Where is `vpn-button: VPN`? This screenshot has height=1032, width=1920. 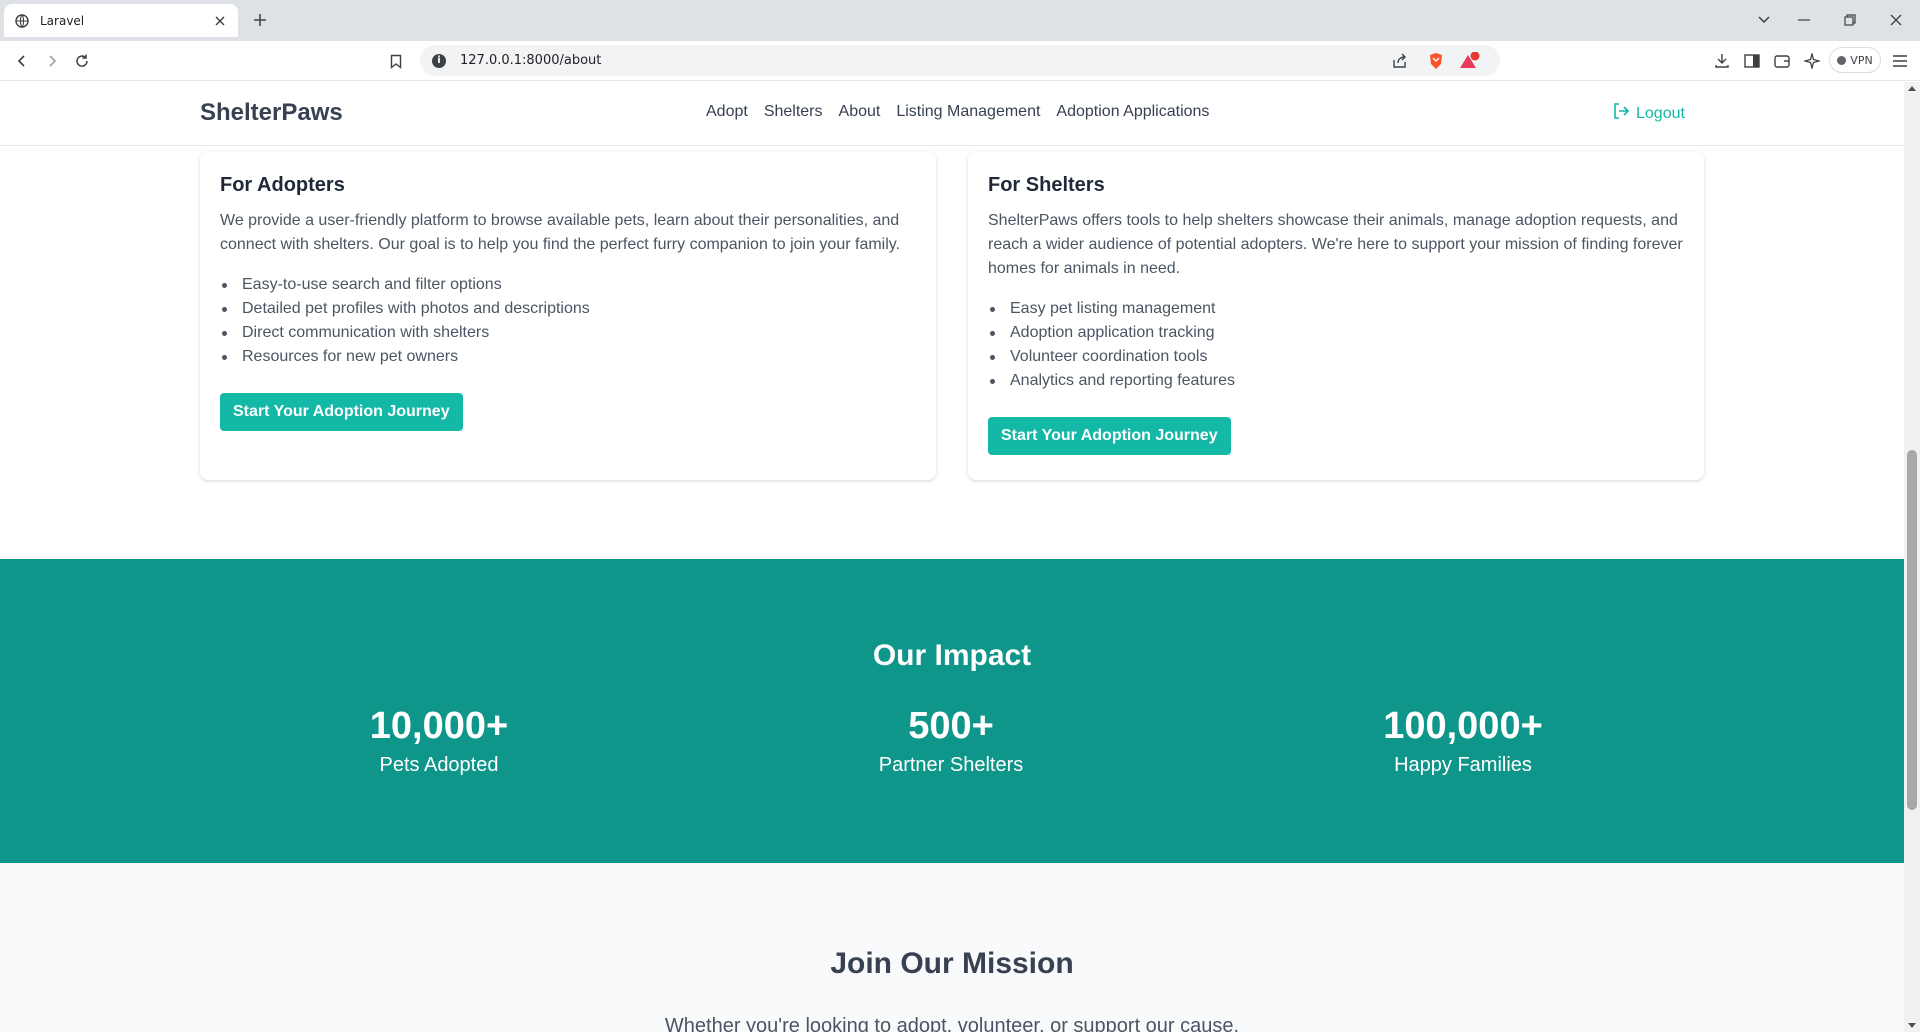 vpn-button: VPN is located at coordinates (1855, 60).